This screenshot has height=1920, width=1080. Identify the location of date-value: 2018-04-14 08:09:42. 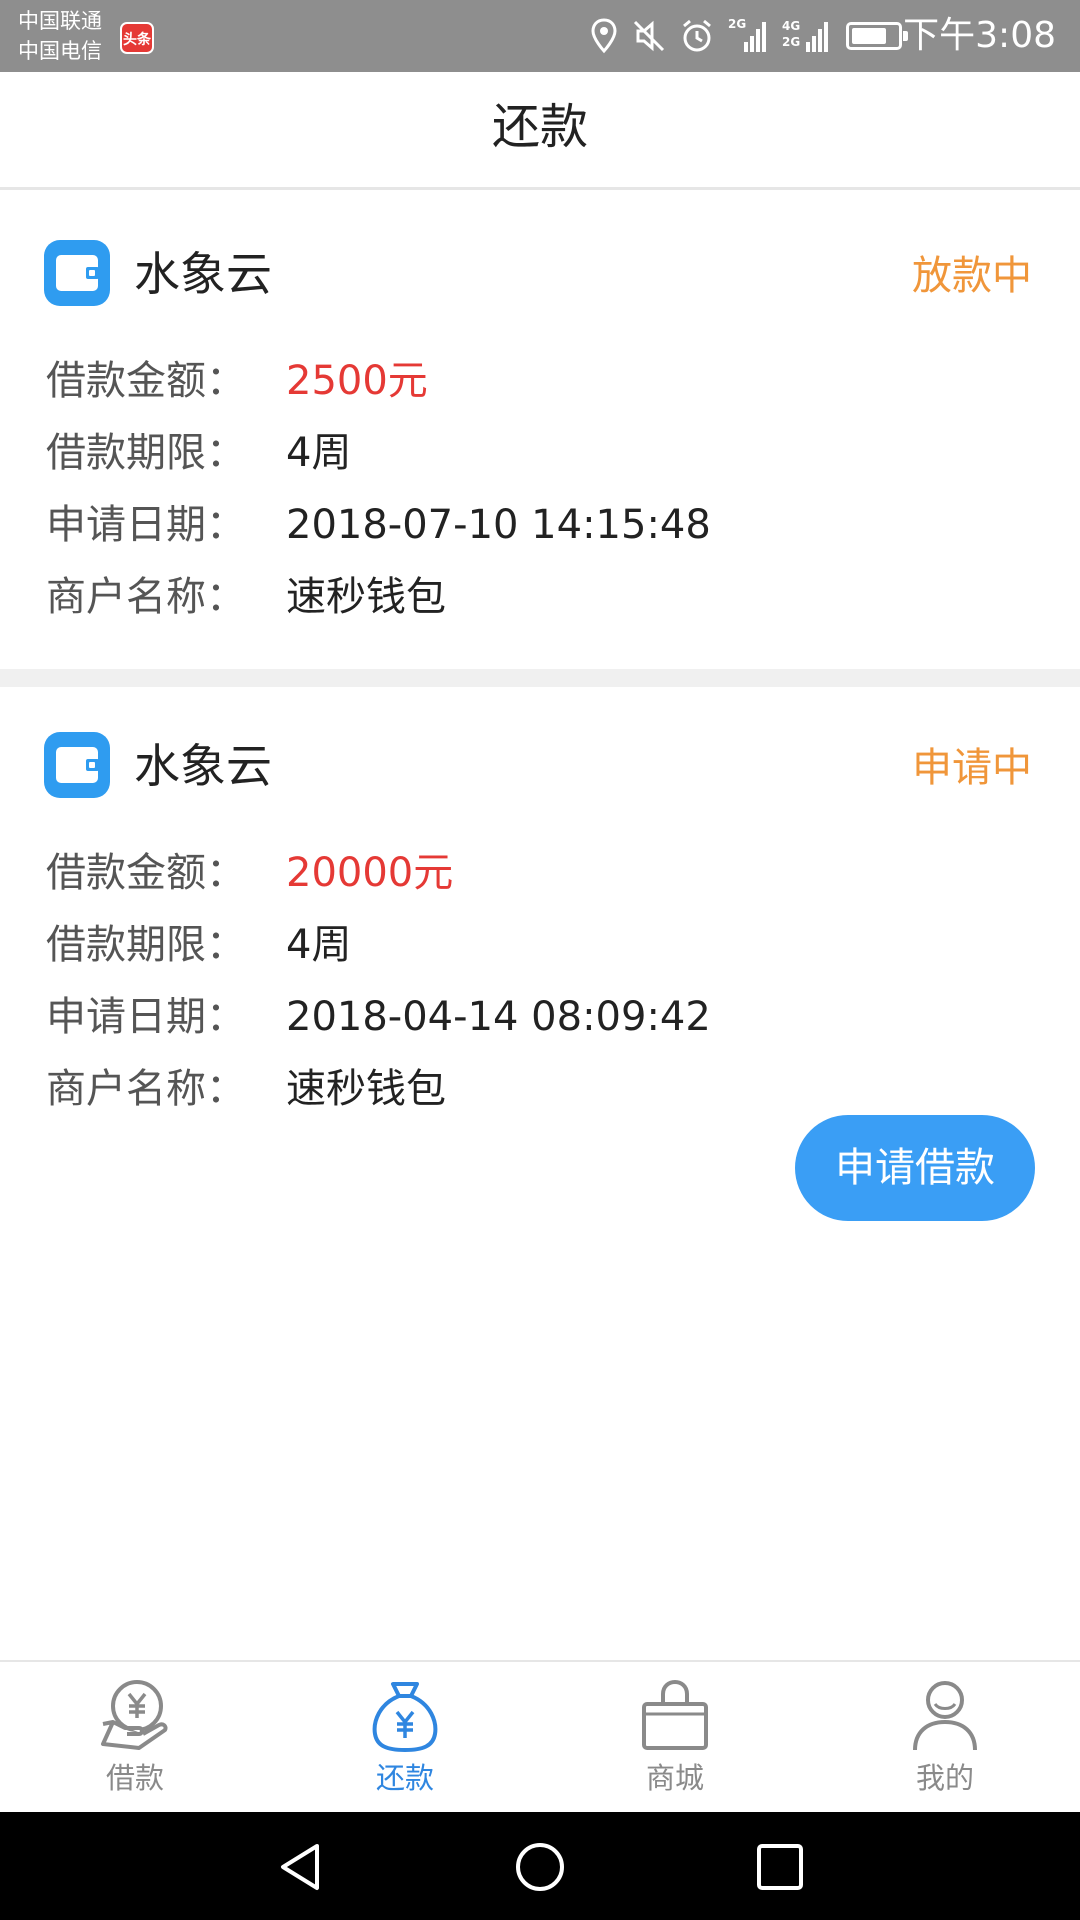
(498, 1017).